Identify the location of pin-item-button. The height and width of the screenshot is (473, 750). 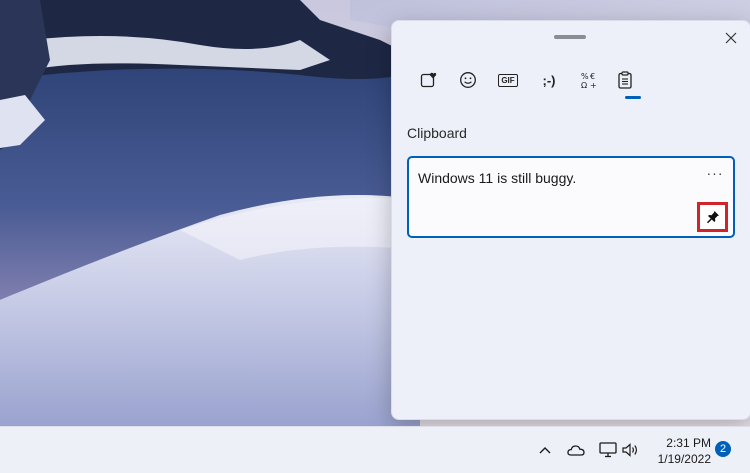
(712, 217).